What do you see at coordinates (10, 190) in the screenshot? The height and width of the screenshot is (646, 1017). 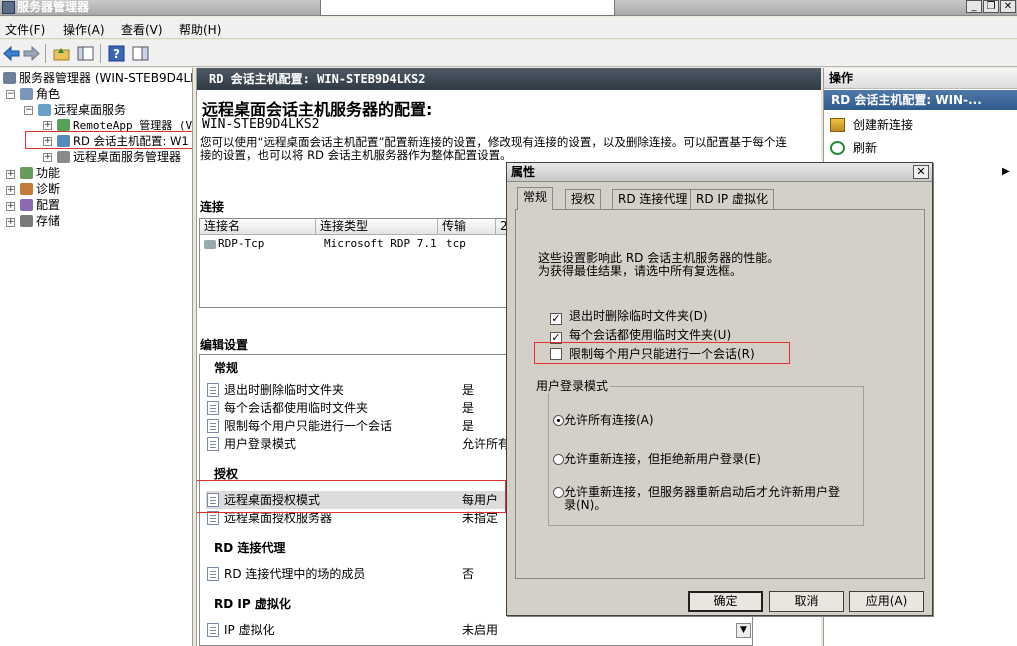 I see `expand-diagnostics-toggle: +` at bounding box center [10, 190].